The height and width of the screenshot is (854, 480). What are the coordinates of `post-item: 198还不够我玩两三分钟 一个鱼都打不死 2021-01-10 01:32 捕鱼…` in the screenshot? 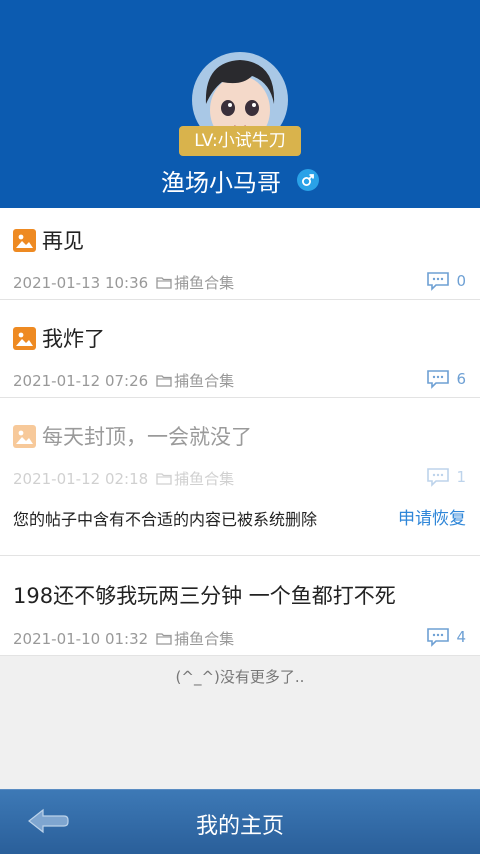 It's located at (240, 606).